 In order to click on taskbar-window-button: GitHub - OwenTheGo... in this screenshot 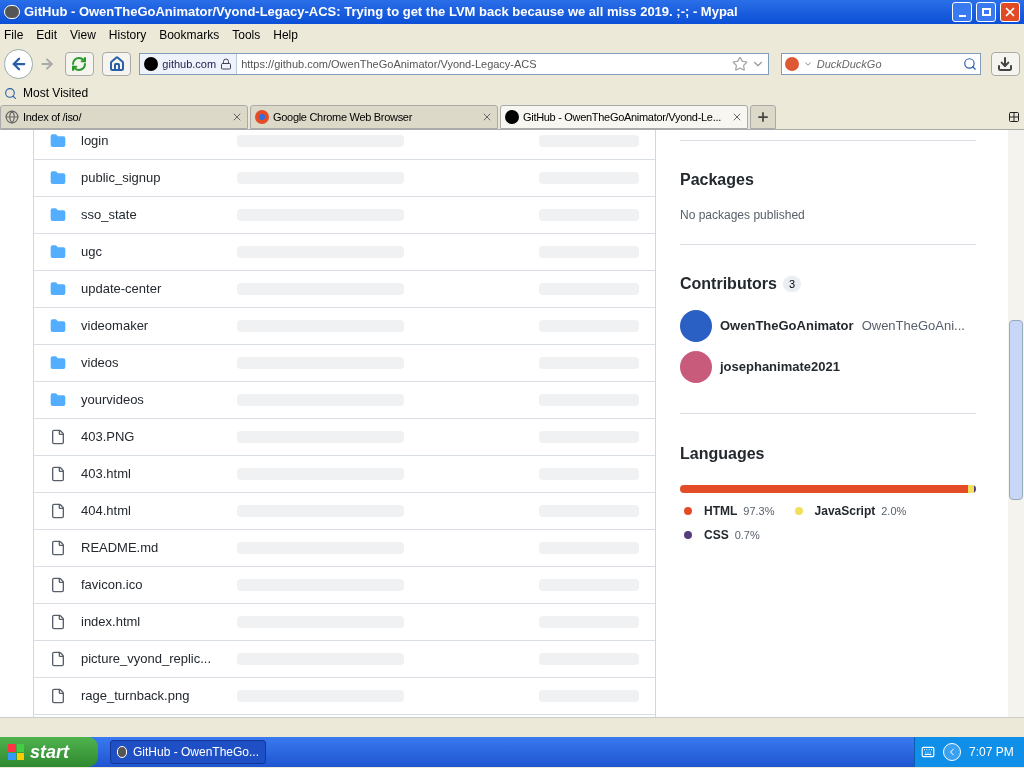, I will do `click(188, 752)`.